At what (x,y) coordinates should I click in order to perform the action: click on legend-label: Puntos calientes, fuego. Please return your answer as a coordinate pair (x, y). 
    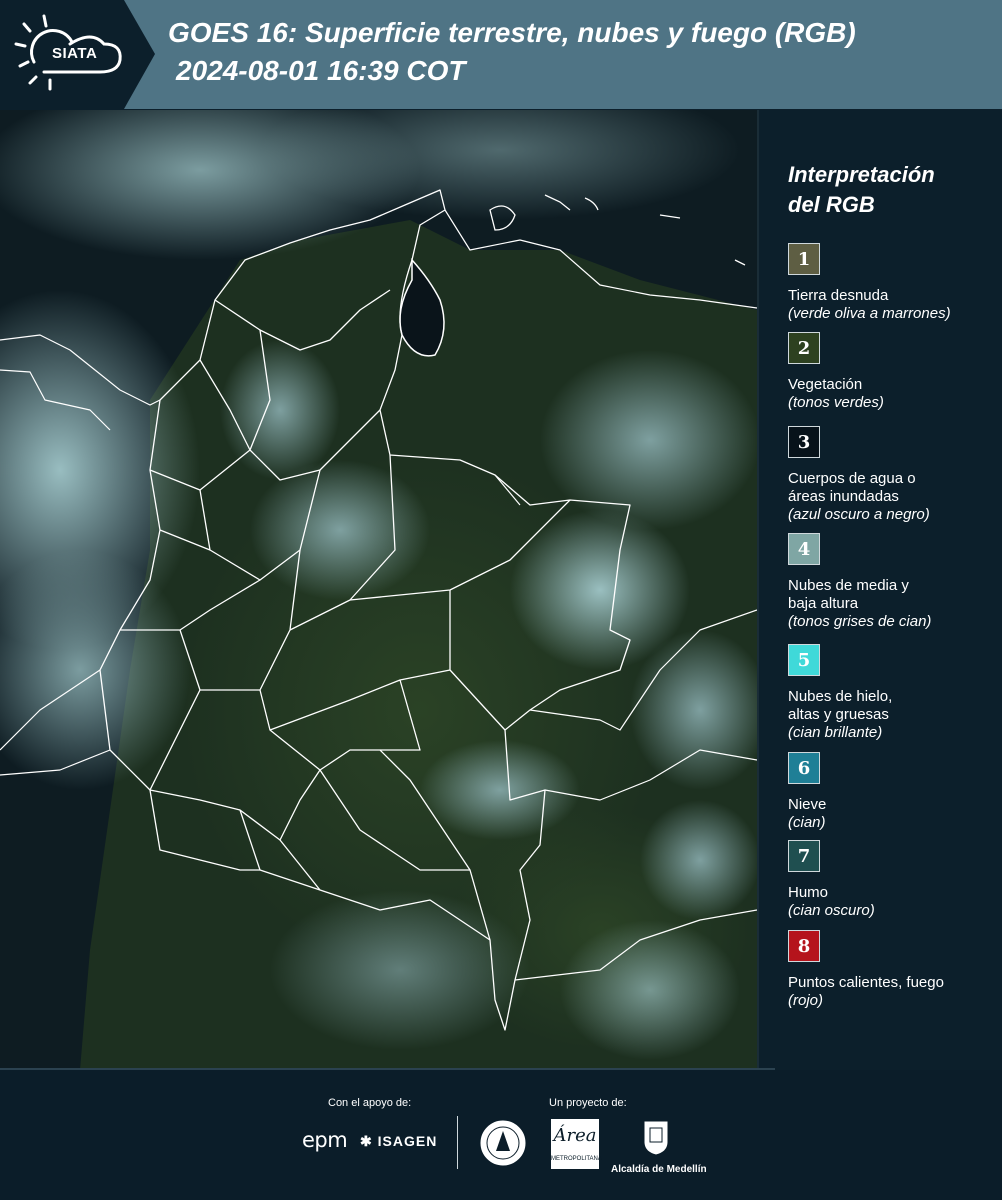
    Looking at the image, I should click on (866, 982).